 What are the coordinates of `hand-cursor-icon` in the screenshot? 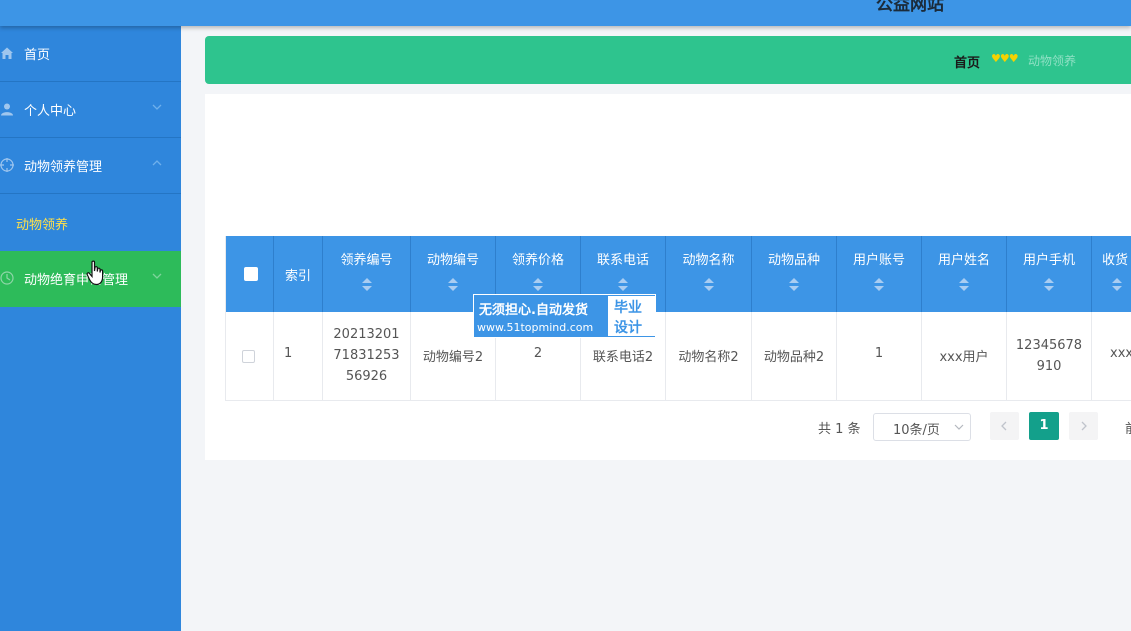 It's located at (95, 273).